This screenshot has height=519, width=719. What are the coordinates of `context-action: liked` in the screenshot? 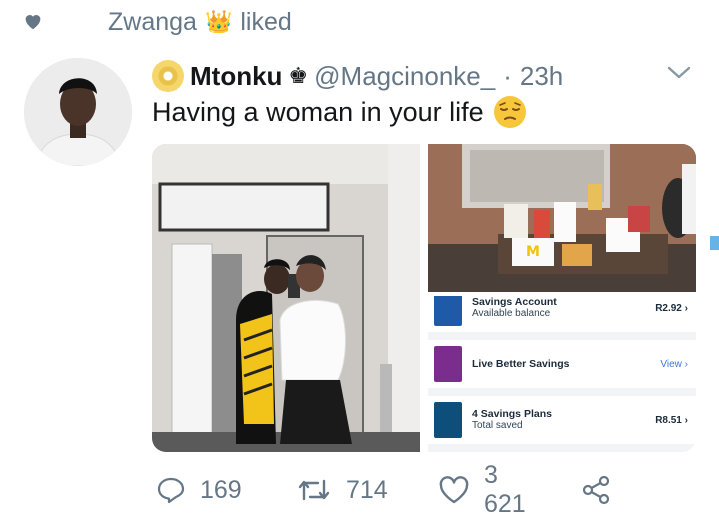 It's located at (266, 21).